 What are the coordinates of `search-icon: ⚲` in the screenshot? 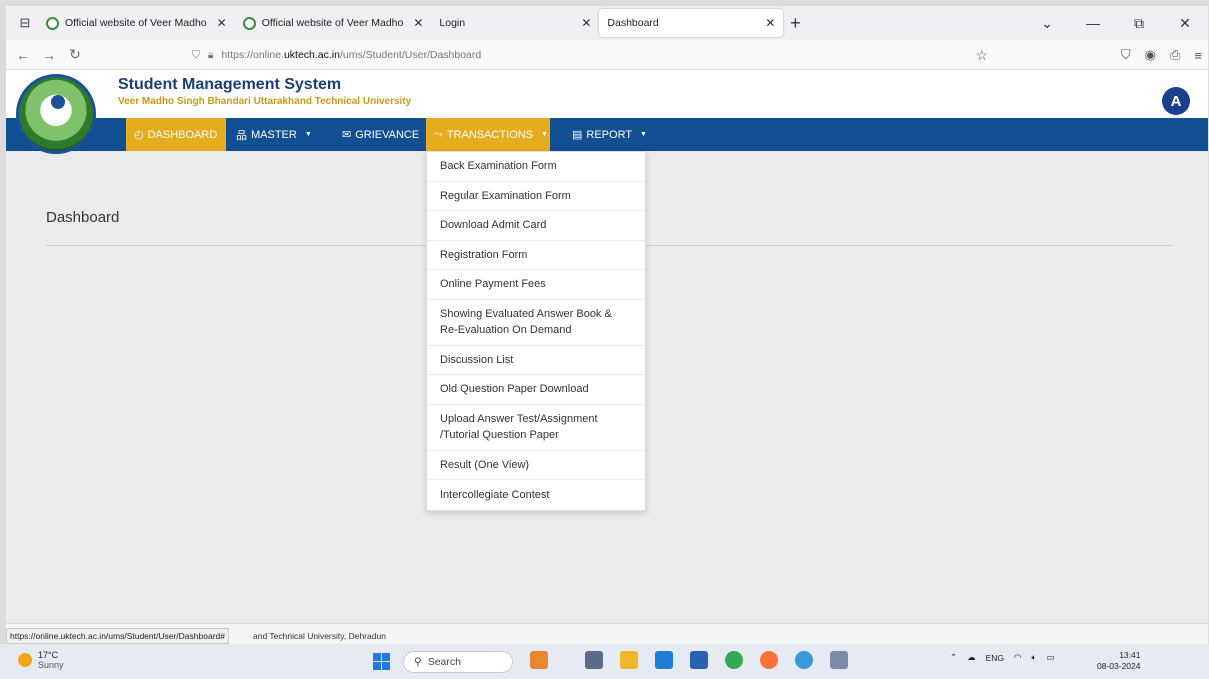 It's located at (418, 662).